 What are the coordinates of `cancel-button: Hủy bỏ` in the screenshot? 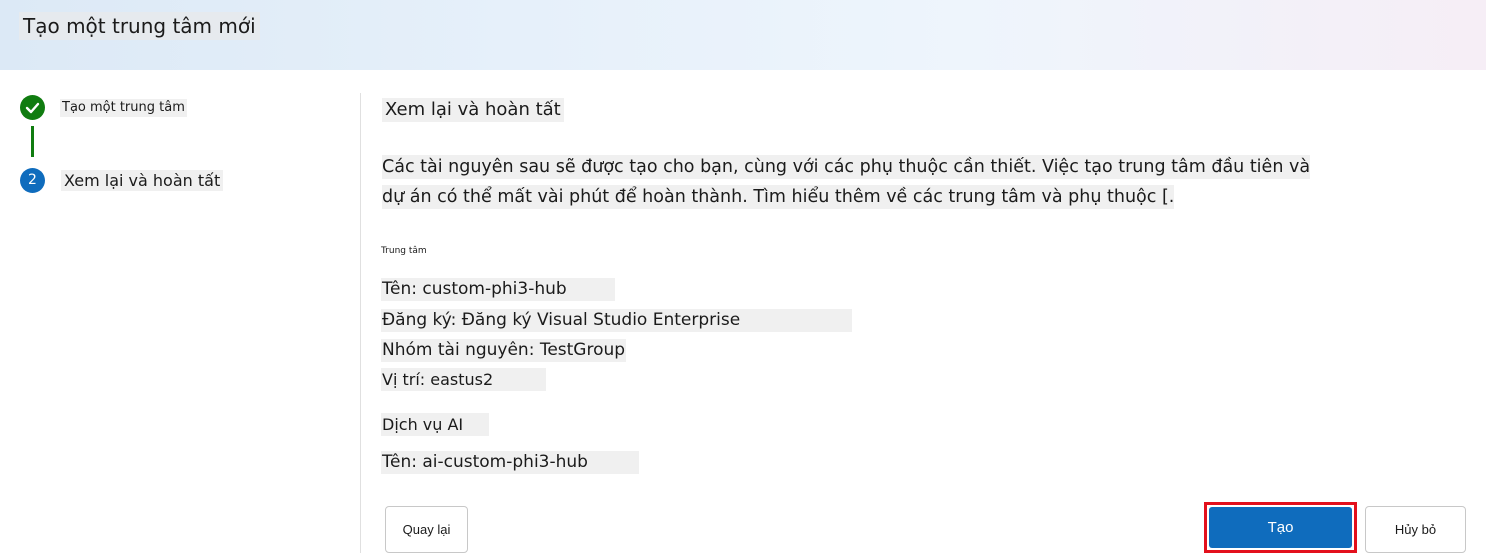 It's located at (1415, 529).